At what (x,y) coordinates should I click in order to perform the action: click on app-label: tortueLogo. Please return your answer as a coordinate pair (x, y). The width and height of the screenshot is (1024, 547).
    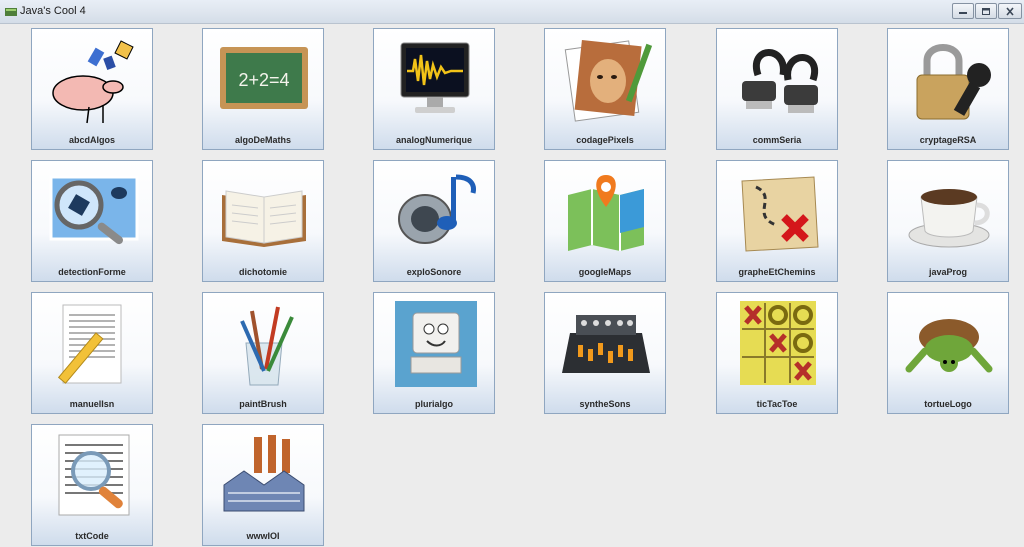
    Looking at the image, I should click on (948, 404).